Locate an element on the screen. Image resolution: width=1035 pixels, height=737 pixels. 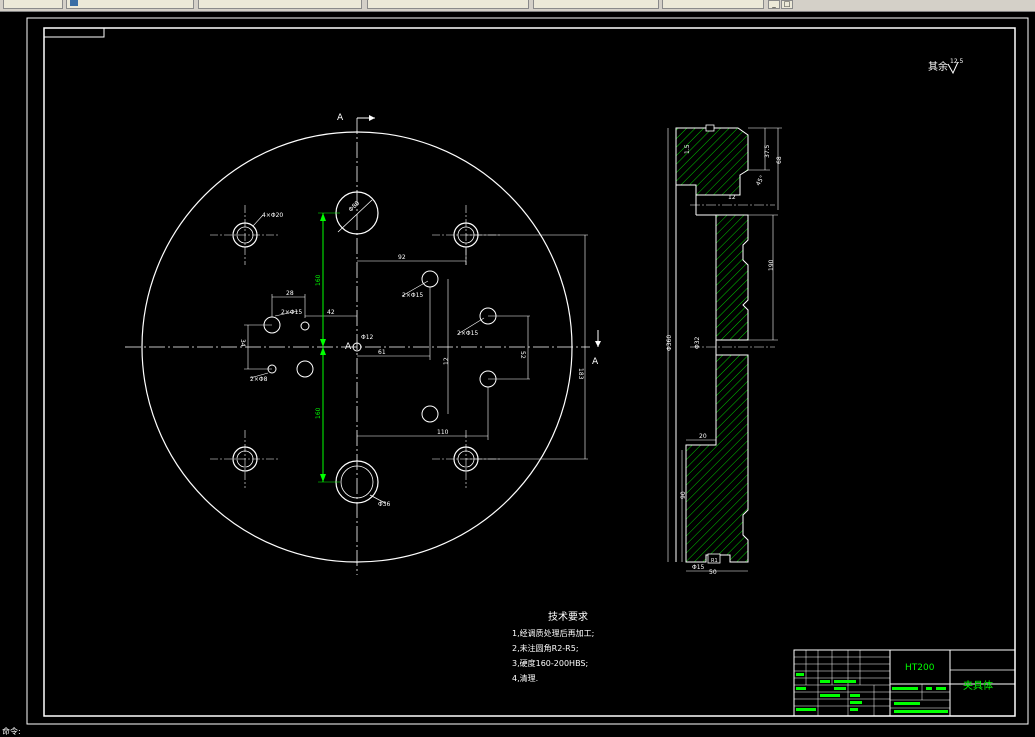
dim-360: Φ360 is located at coordinates (669, 343).